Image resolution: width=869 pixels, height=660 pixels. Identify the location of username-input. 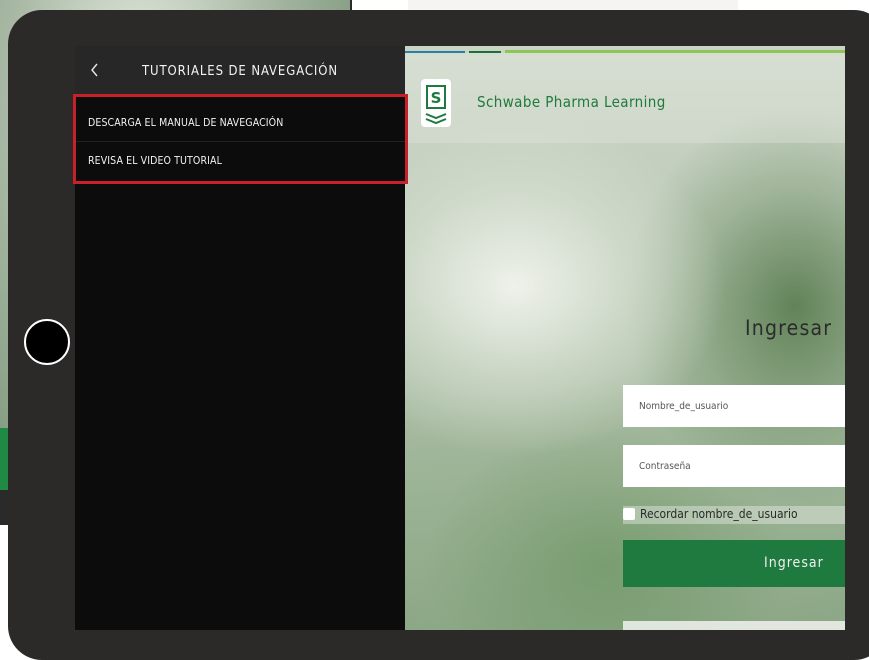
(734, 406).